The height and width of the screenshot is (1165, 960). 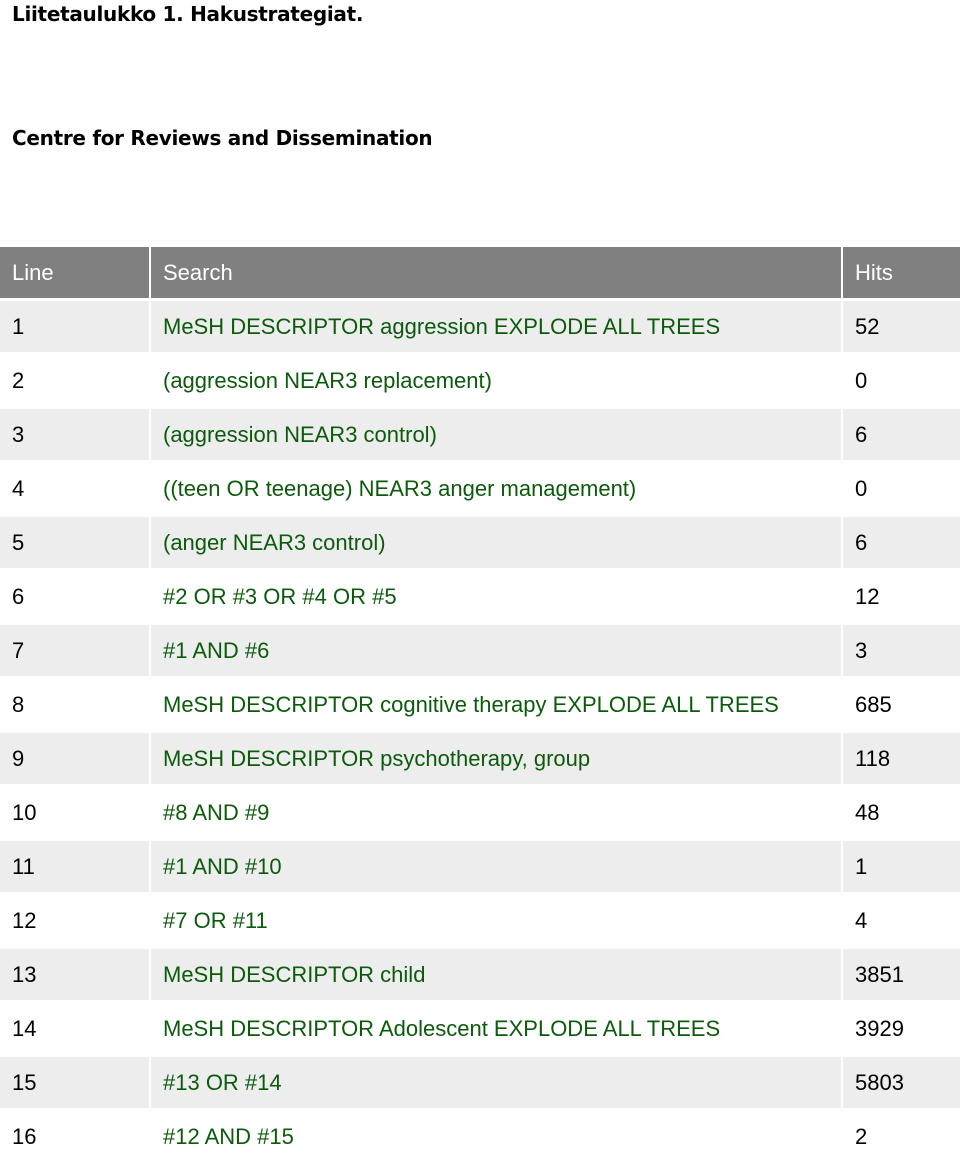 What do you see at coordinates (900, 976) in the screenshot?
I see `hits-count-cell: 3851` at bounding box center [900, 976].